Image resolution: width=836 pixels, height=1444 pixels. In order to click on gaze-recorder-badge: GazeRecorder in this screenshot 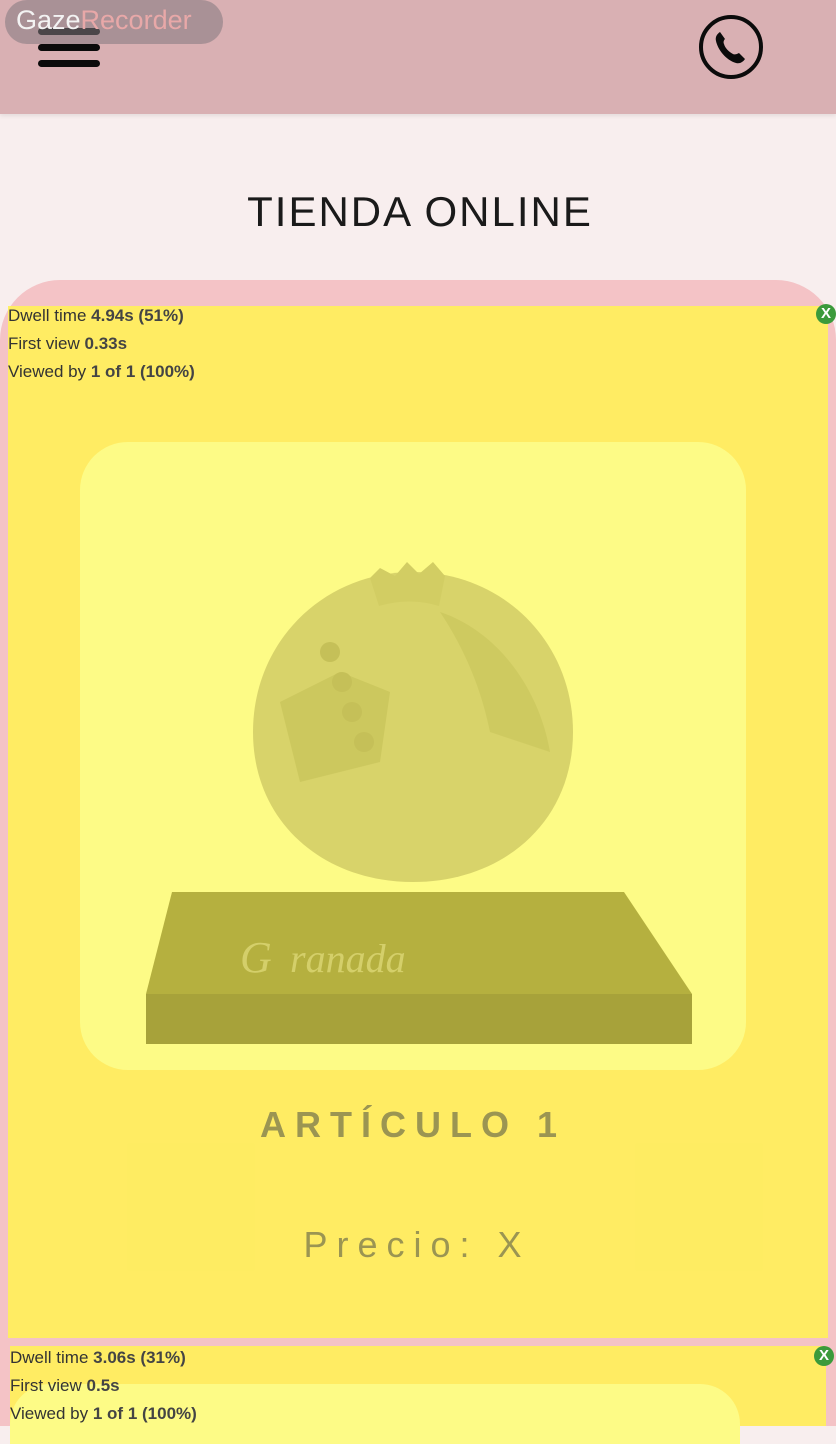, I will do `click(114, 22)`.